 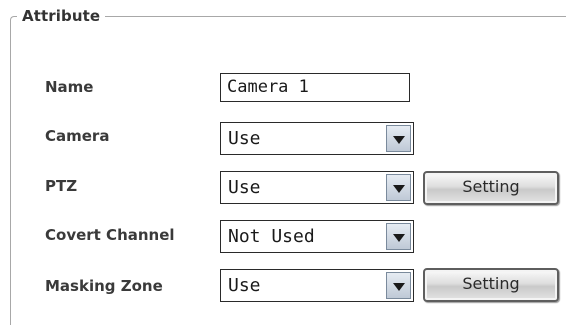 I want to click on camera-dropdown-button, so click(x=398, y=138).